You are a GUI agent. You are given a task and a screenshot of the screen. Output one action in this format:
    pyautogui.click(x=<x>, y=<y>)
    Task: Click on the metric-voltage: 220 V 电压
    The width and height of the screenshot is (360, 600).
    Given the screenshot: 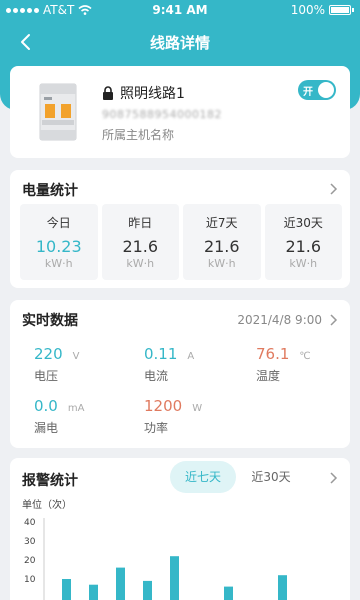 What is the action you would take?
    pyautogui.click(x=56, y=364)
    